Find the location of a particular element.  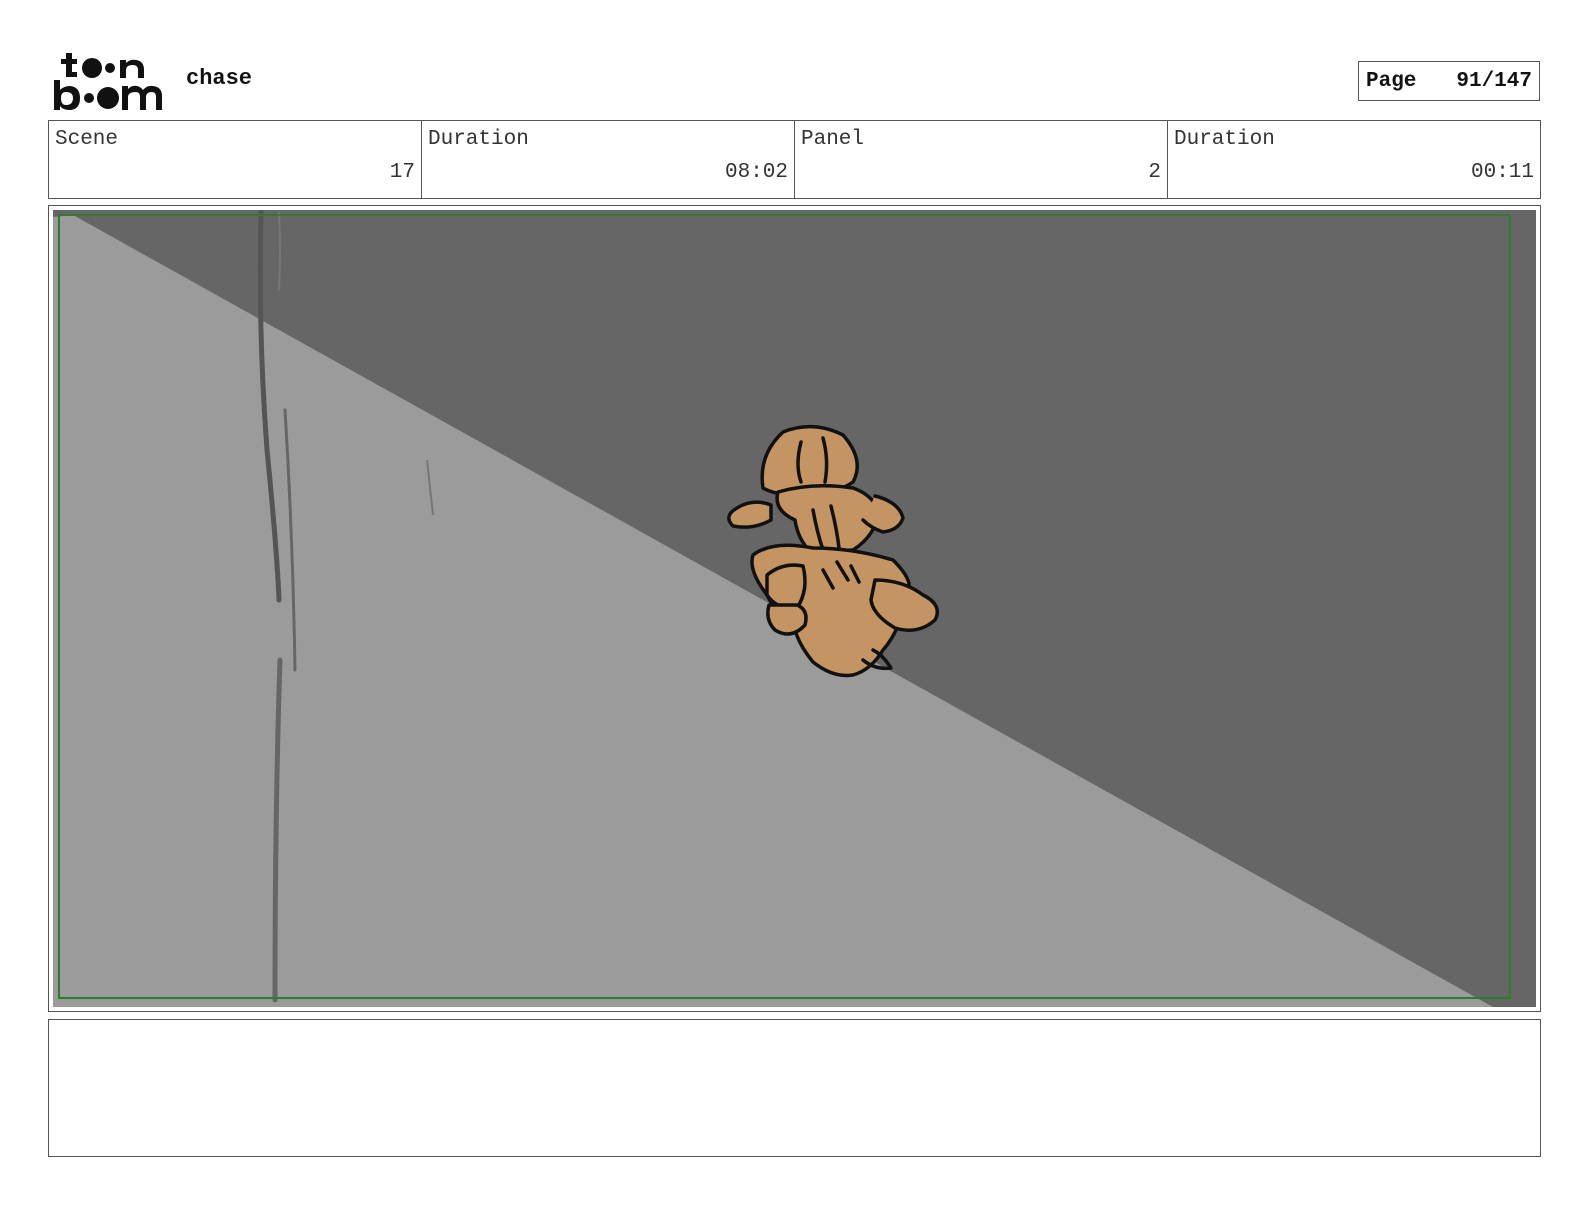

pole-sketch-line is located at coordinates (279, 251).